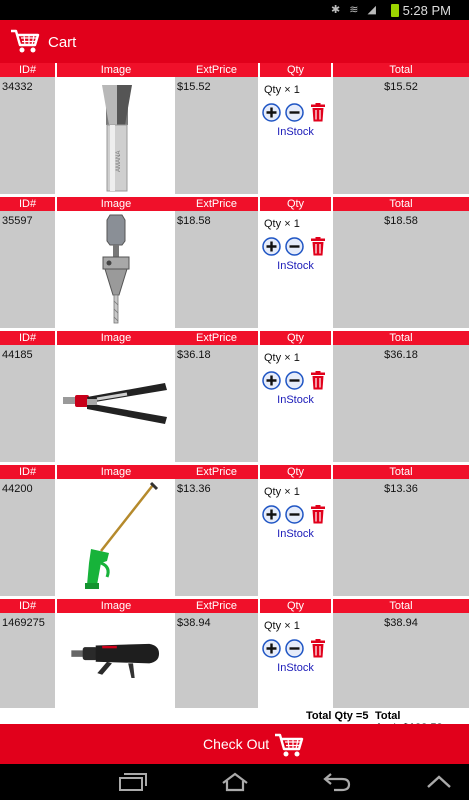 Image resolution: width=469 pixels, height=800 pixels. What do you see at coordinates (194, 489) in the screenshot?
I see `ext-price: $13.36` at bounding box center [194, 489].